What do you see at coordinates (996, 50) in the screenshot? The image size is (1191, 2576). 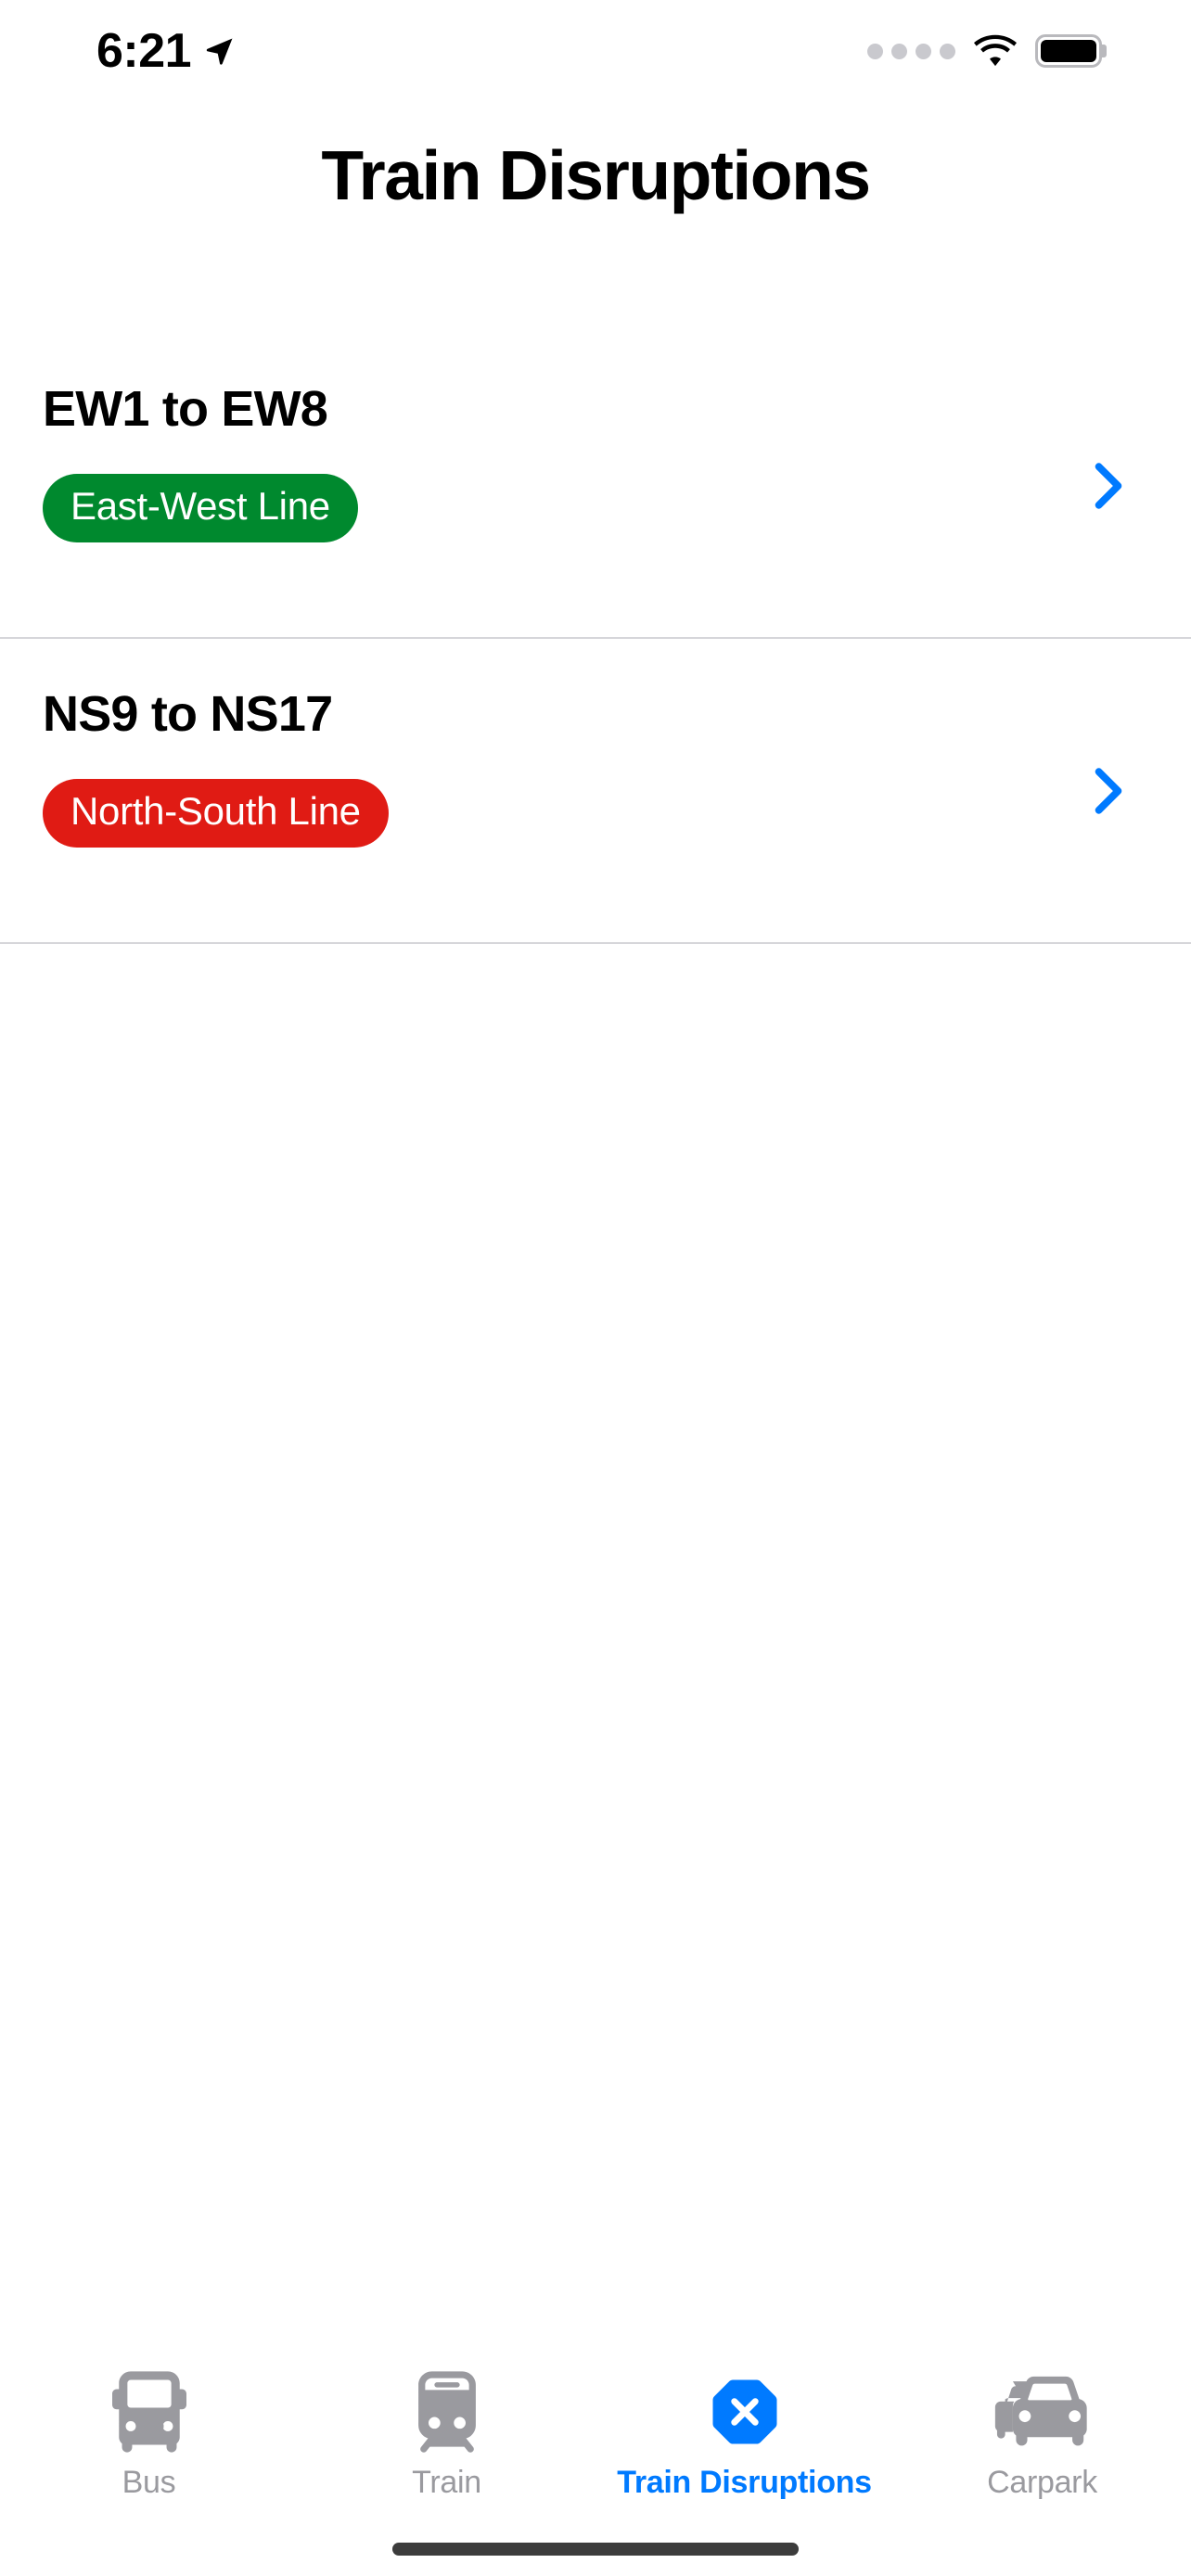 I see `wifi-icon` at bounding box center [996, 50].